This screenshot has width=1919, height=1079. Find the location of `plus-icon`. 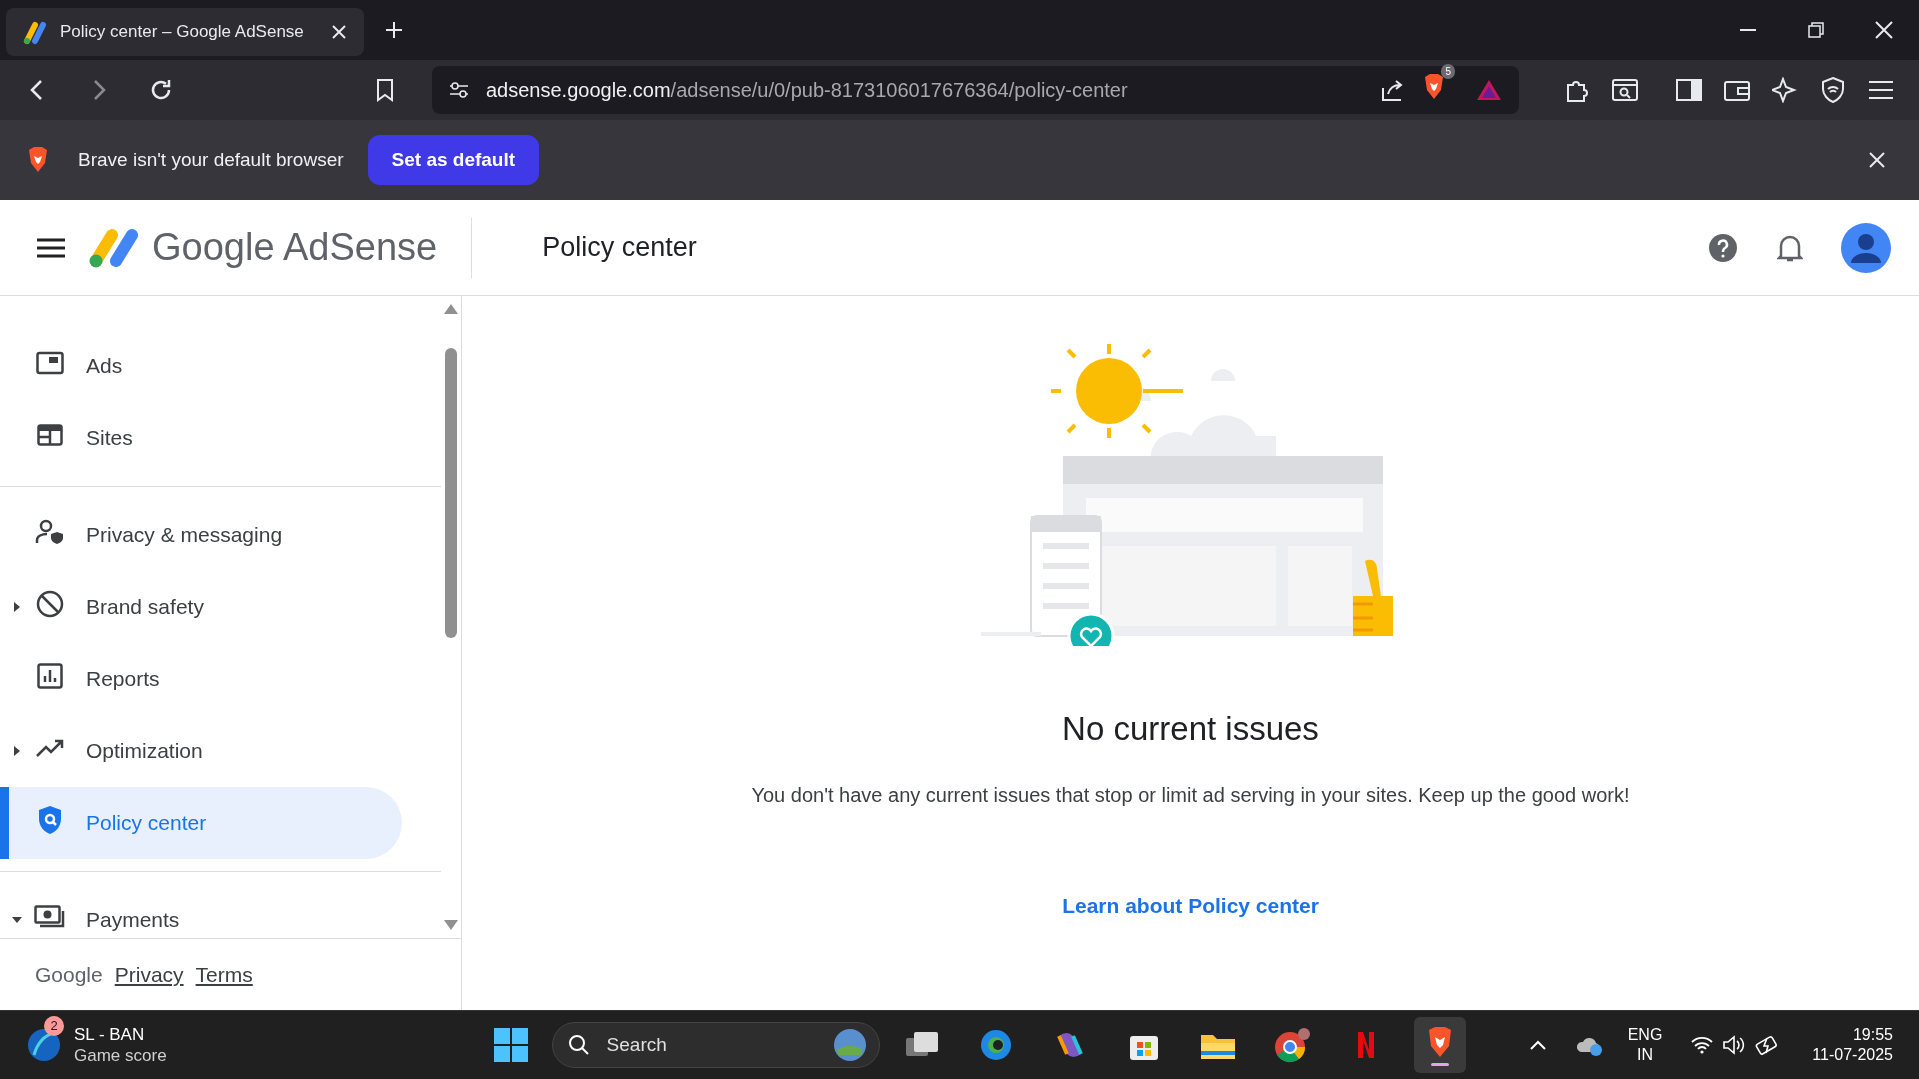

plus-icon is located at coordinates (394, 30).